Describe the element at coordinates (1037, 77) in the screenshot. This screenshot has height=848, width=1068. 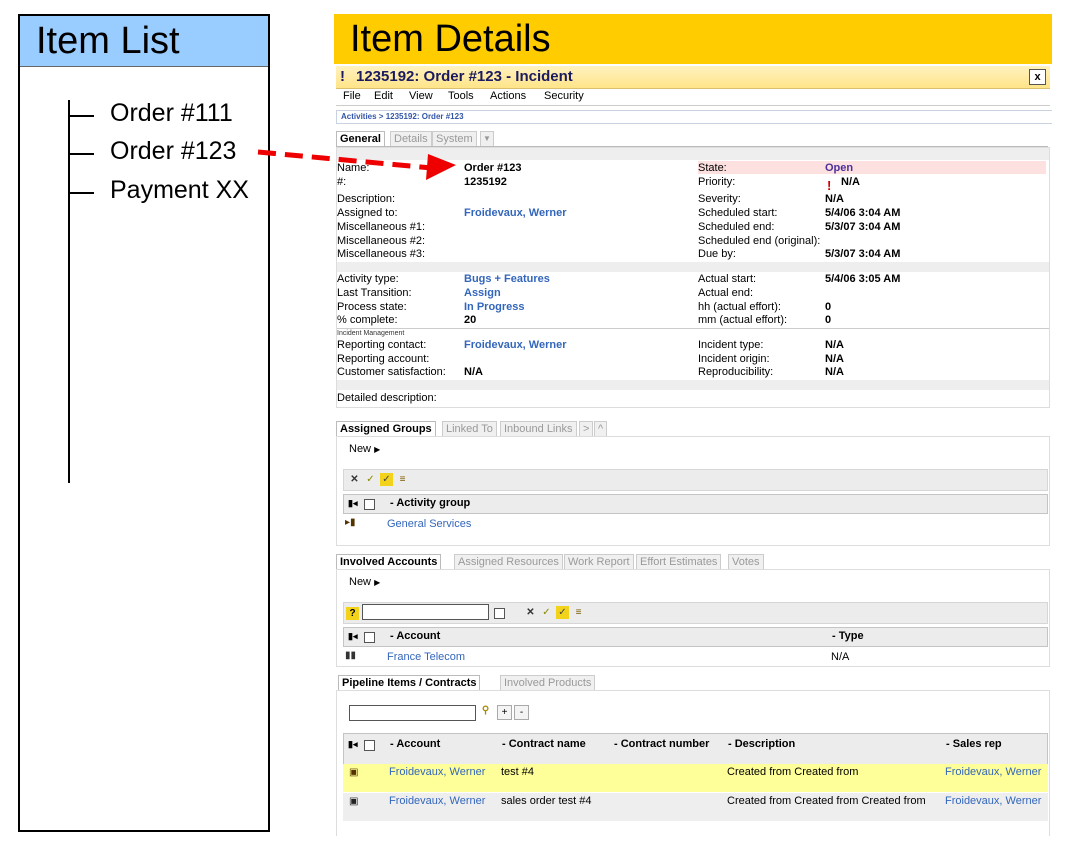
I see `close-button: x` at that location.